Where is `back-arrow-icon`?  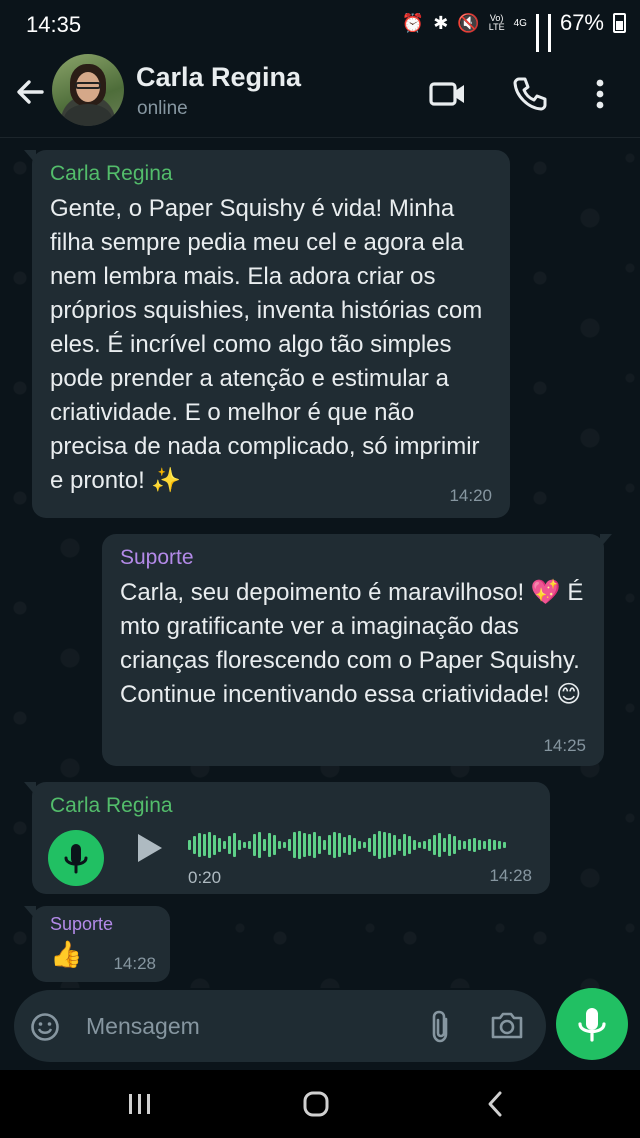
back-arrow-icon is located at coordinates (30, 92).